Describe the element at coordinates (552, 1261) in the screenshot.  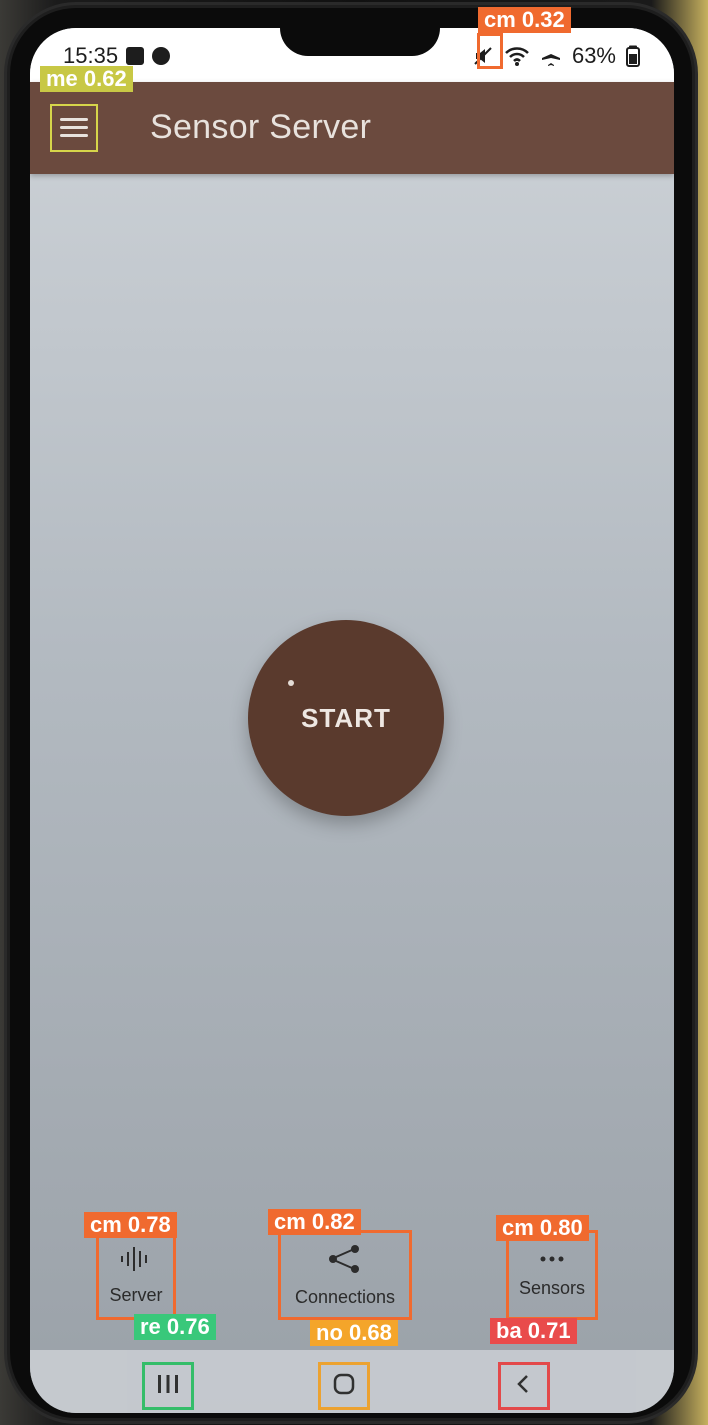
I see `more-horizontal-icon` at that location.